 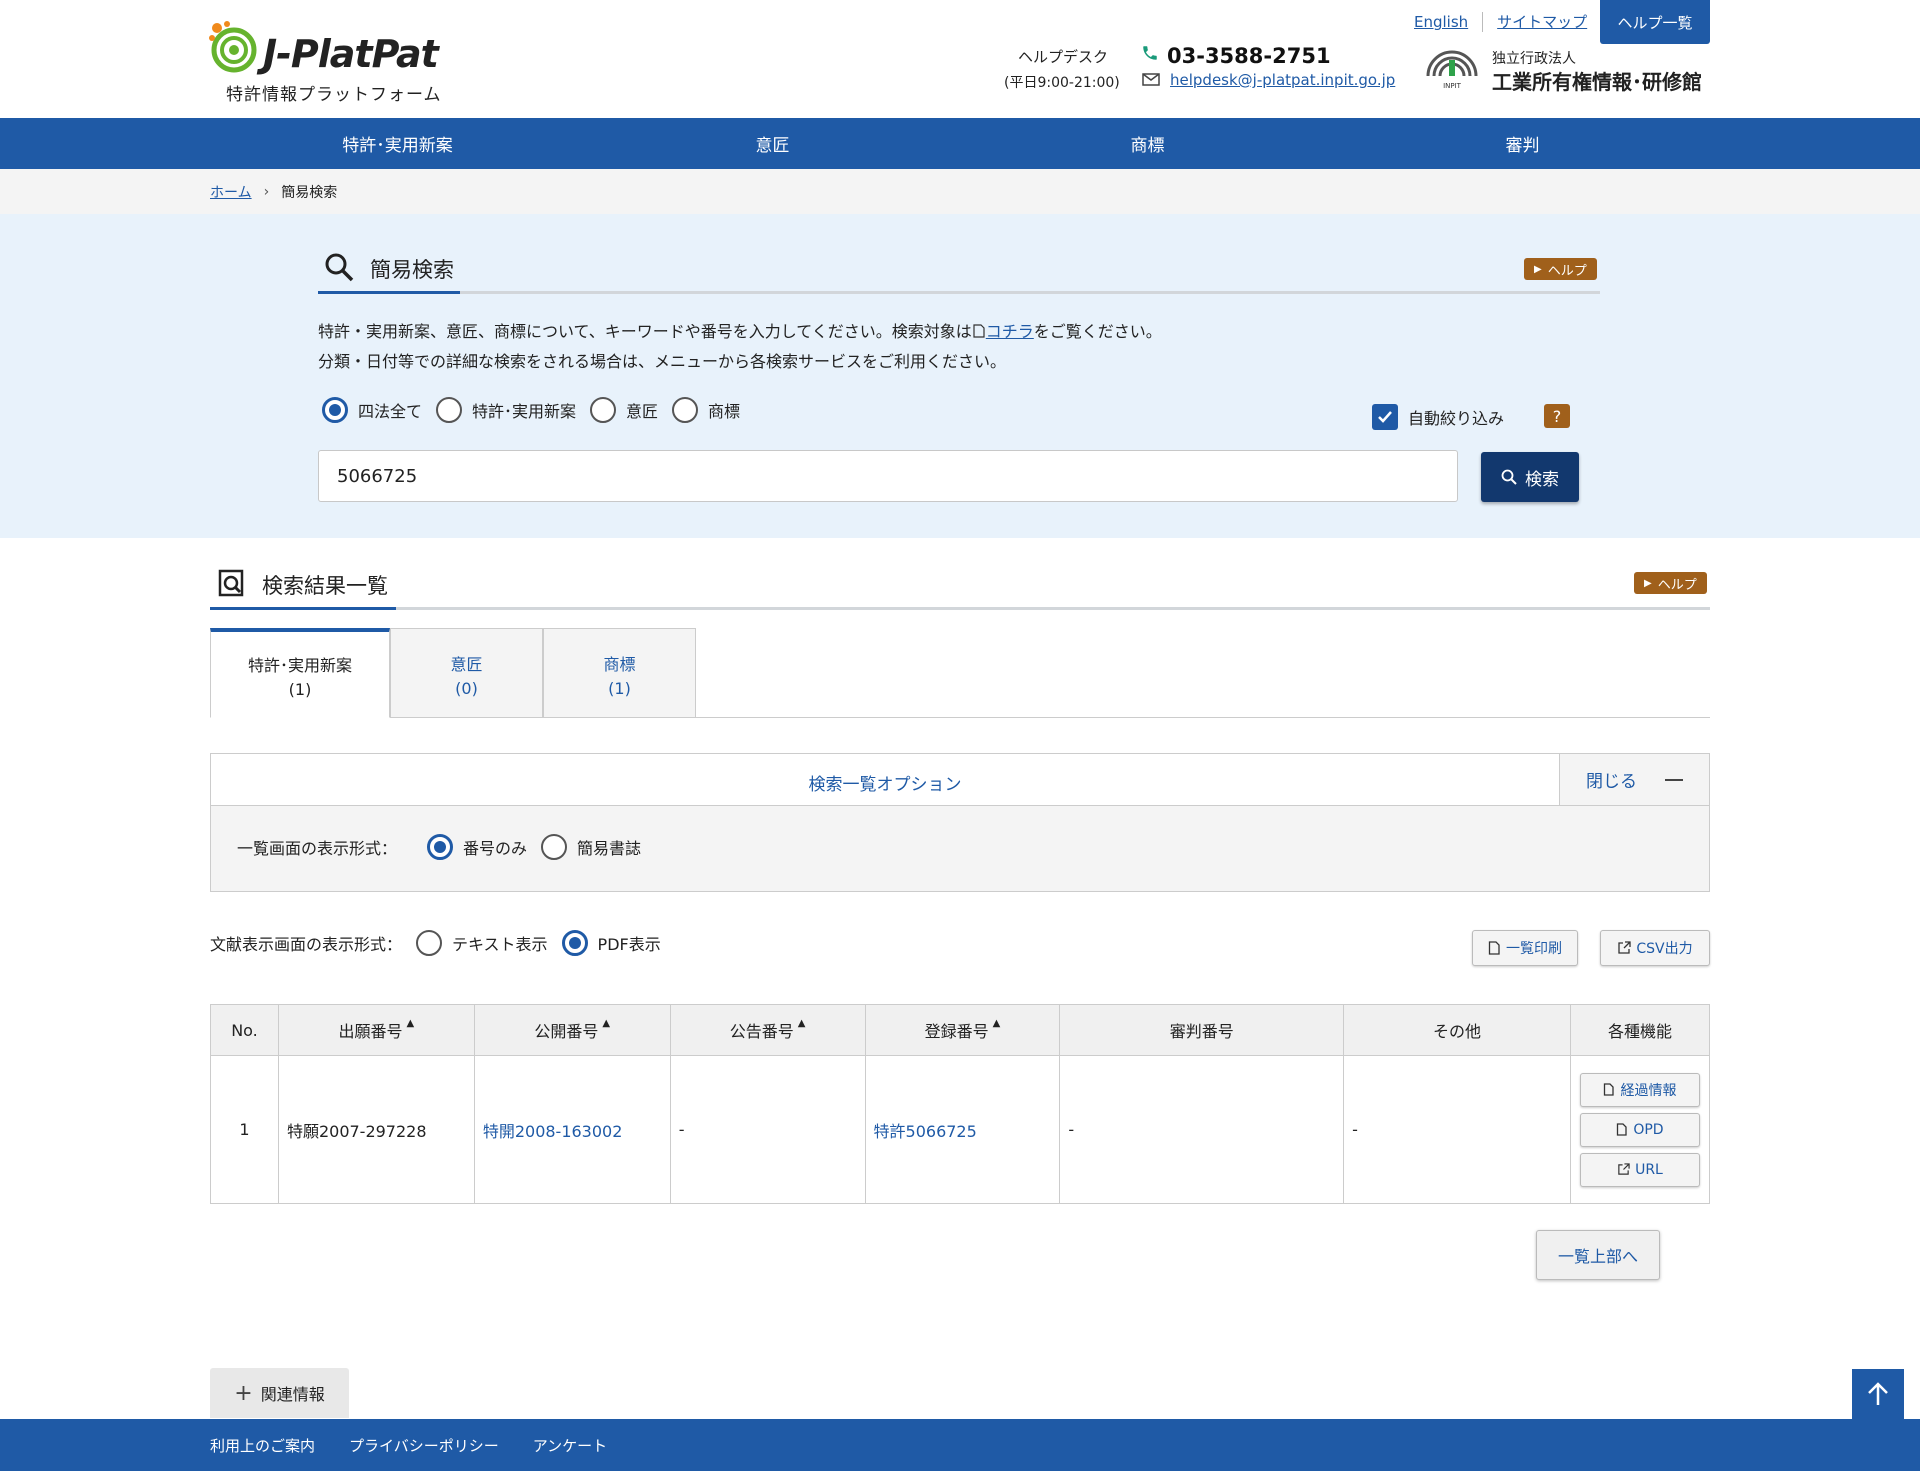 I want to click on search-help-button: ▶ ヘルプ, so click(x=1560, y=269).